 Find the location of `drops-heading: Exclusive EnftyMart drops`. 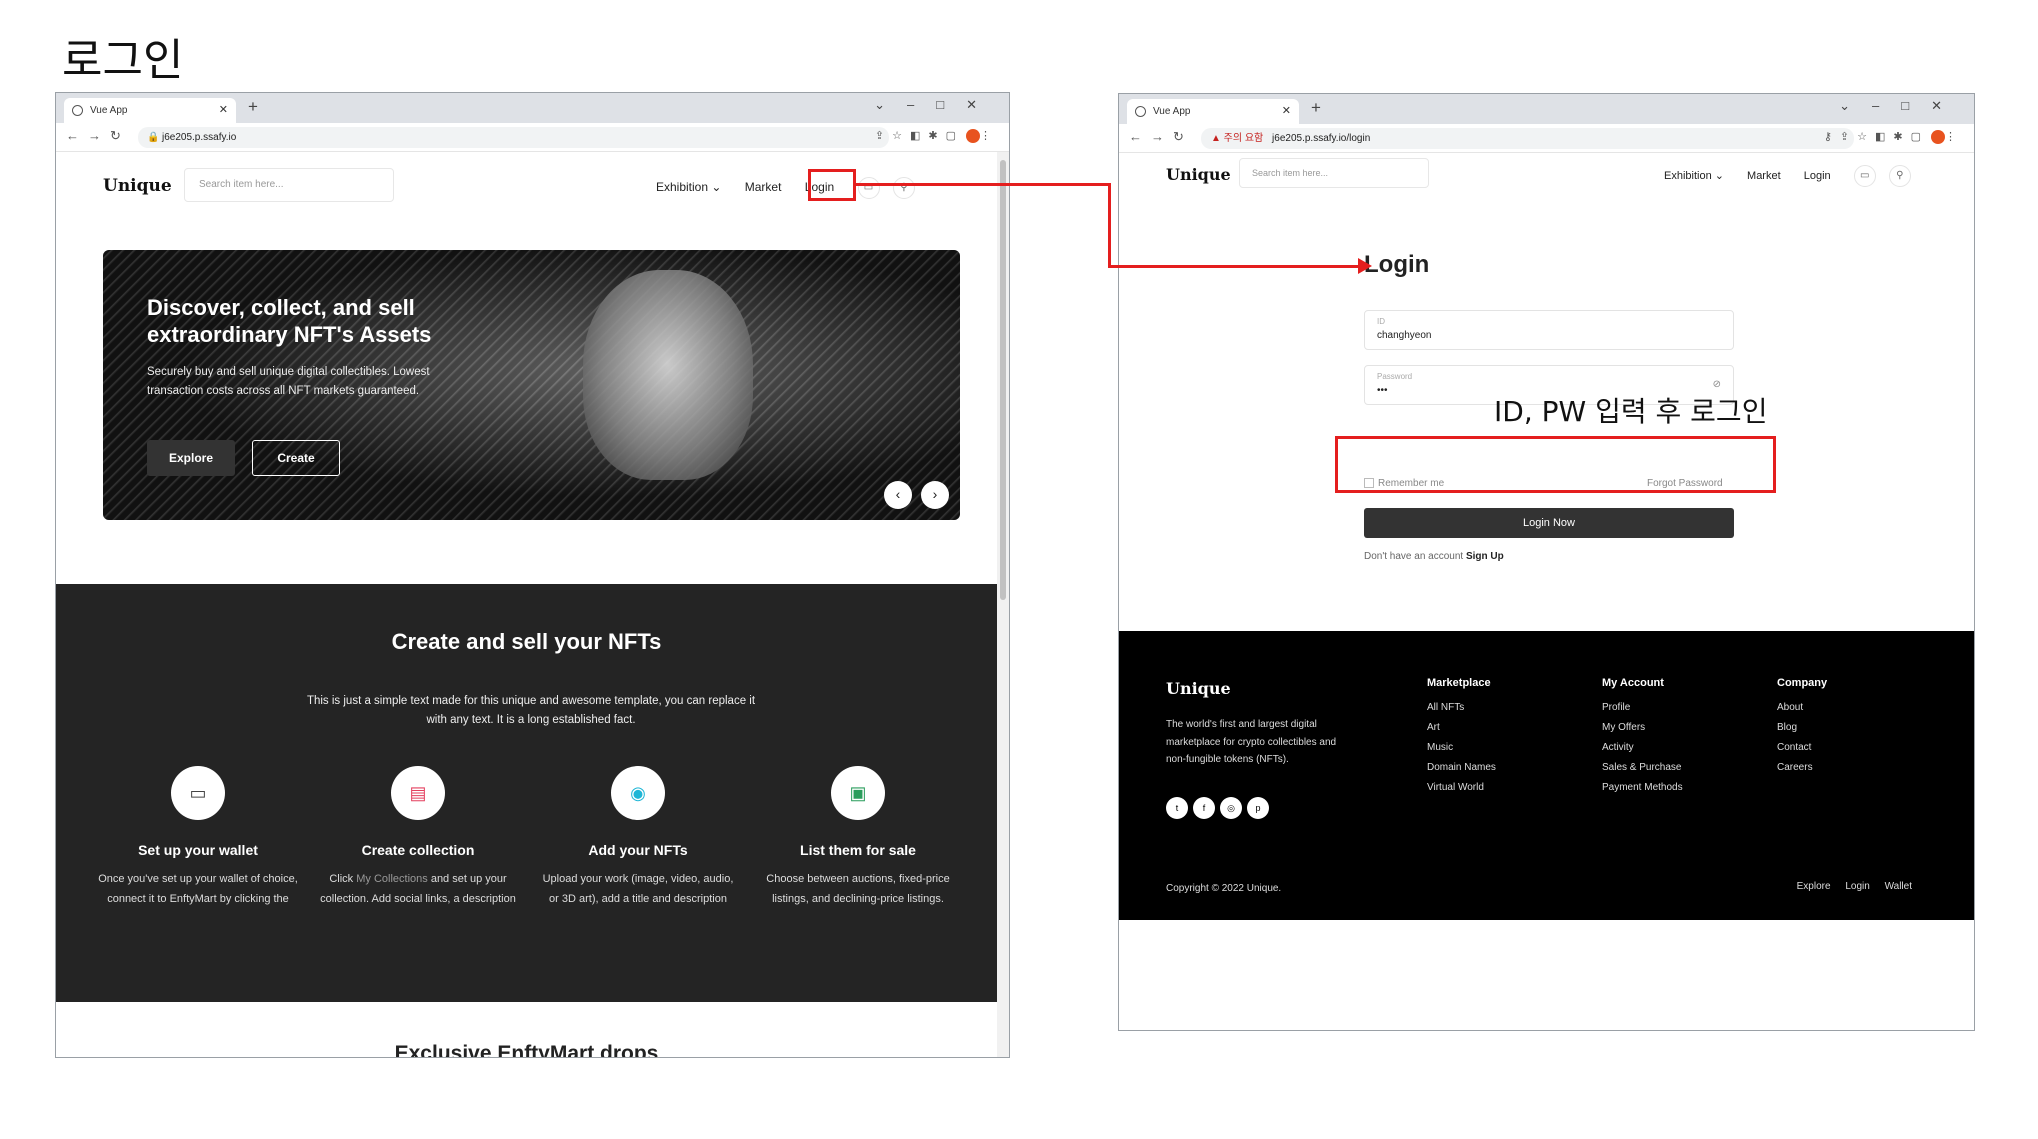

drops-heading: Exclusive EnftyMart drops is located at coordinates (526, 1049).